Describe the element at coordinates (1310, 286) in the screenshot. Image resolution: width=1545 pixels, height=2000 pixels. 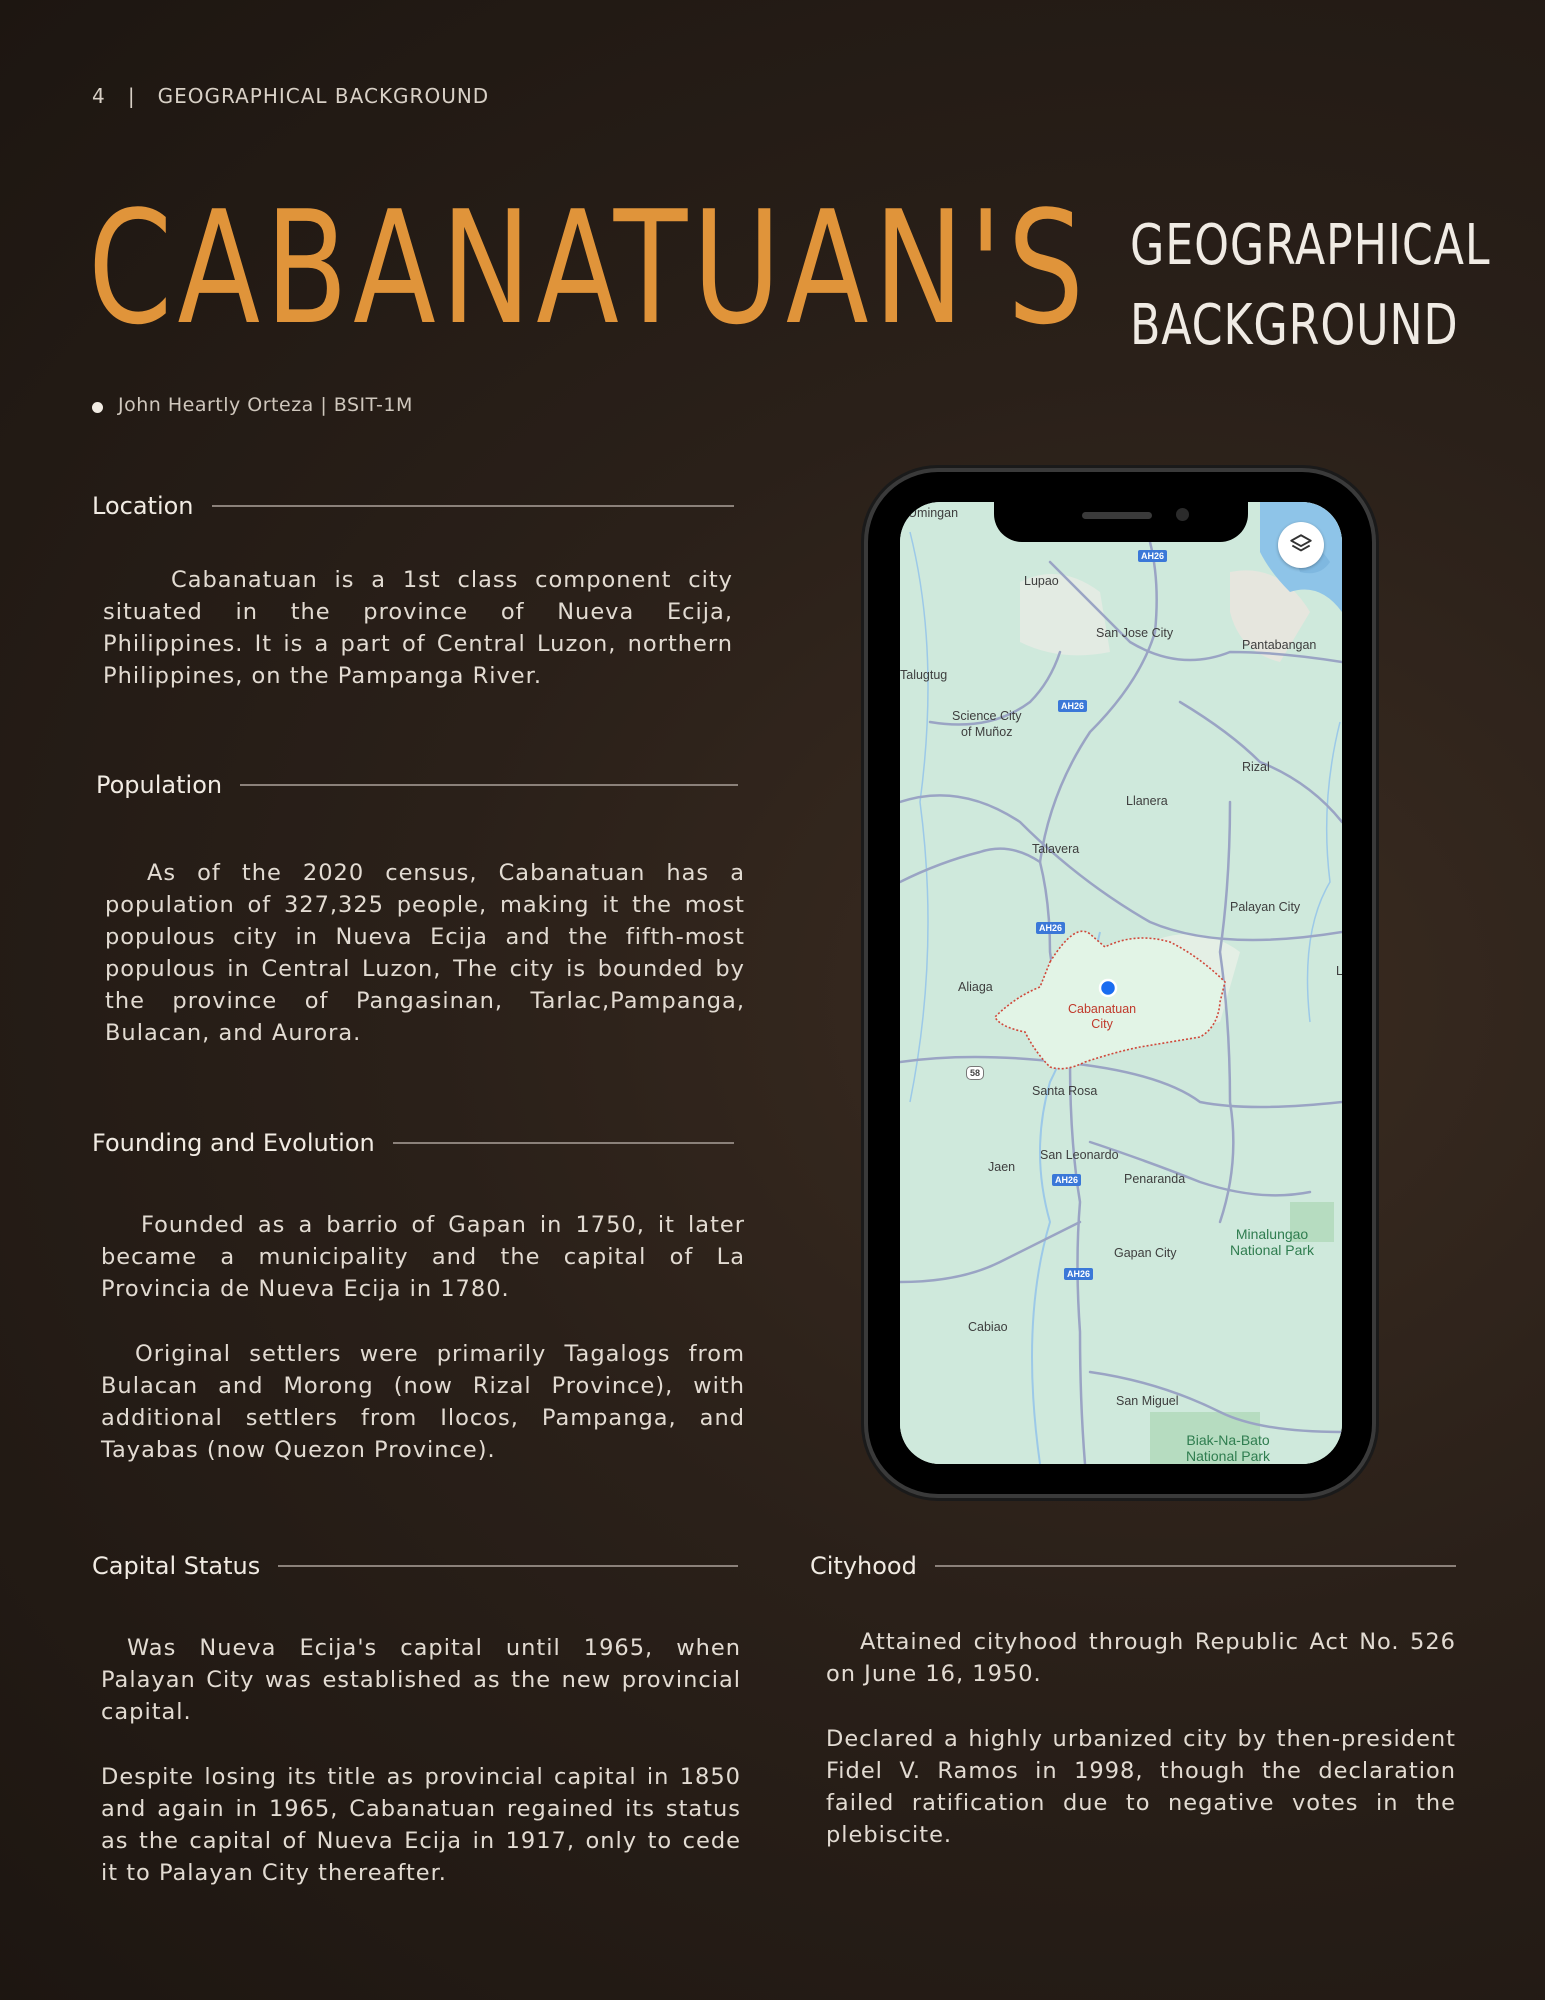
I see `page-subtitle: GEOGRAPHICAL BACKGROUND` at that location.